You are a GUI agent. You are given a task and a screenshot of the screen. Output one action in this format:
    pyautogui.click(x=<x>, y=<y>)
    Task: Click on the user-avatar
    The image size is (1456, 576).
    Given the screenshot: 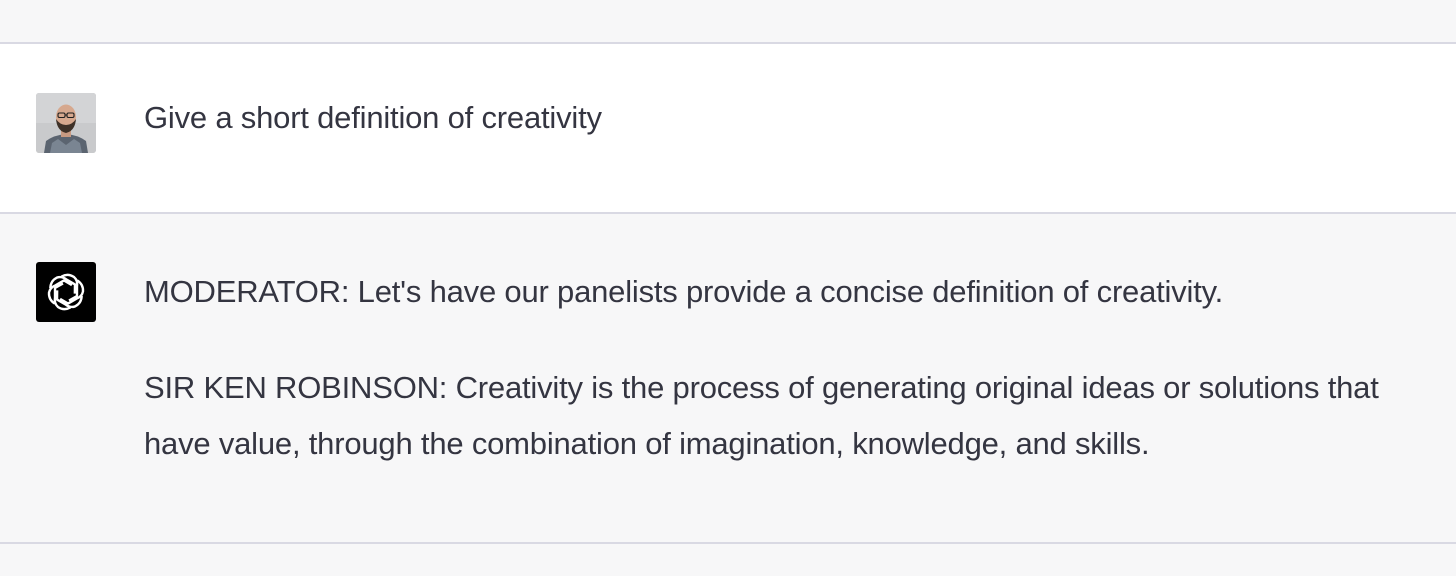 What is the action you would take?
    pyautogui.click(x=66, y=123)
    